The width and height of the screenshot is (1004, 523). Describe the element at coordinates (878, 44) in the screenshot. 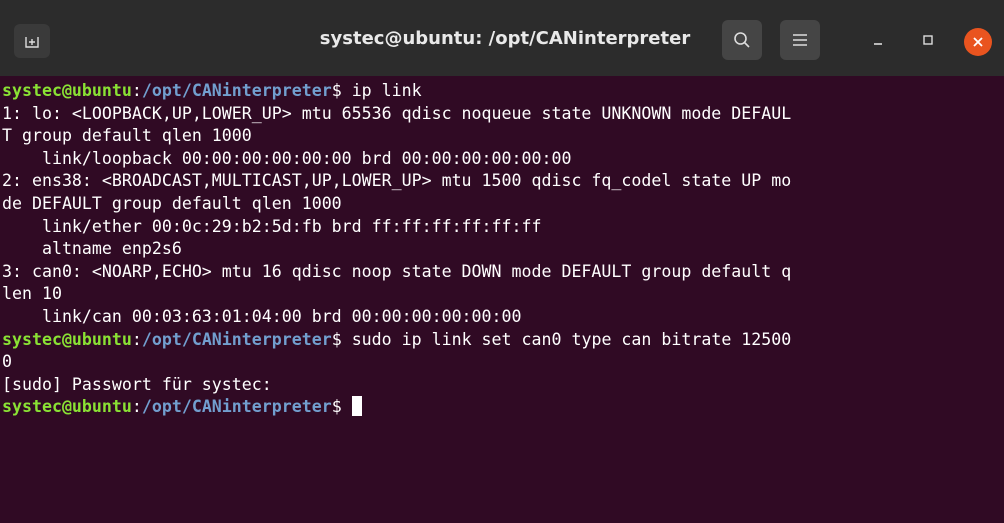

I see `minimize-icon` at that location.